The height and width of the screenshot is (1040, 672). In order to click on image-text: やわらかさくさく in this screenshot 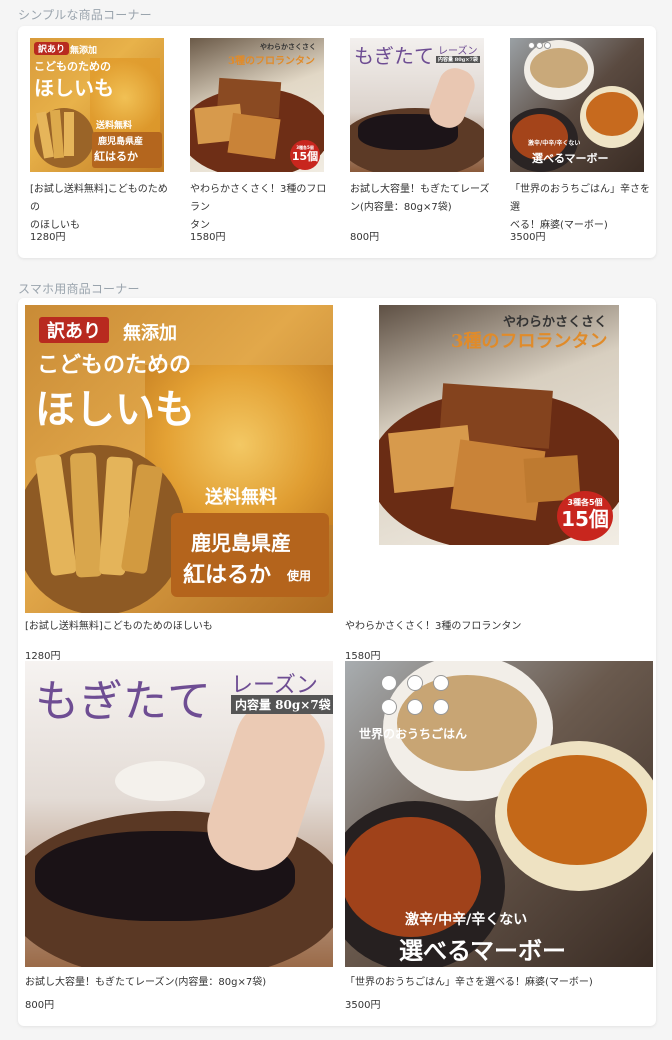, I will do `click(288, 46)`.